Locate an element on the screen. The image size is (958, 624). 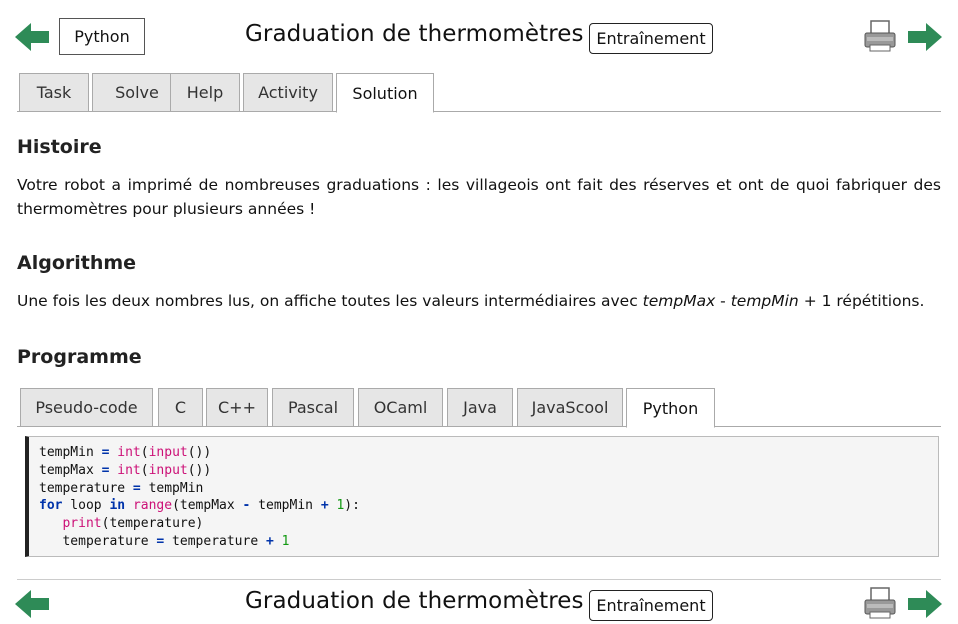
code-line: tempMax = int(input()) is located at coordinates (488, 471).